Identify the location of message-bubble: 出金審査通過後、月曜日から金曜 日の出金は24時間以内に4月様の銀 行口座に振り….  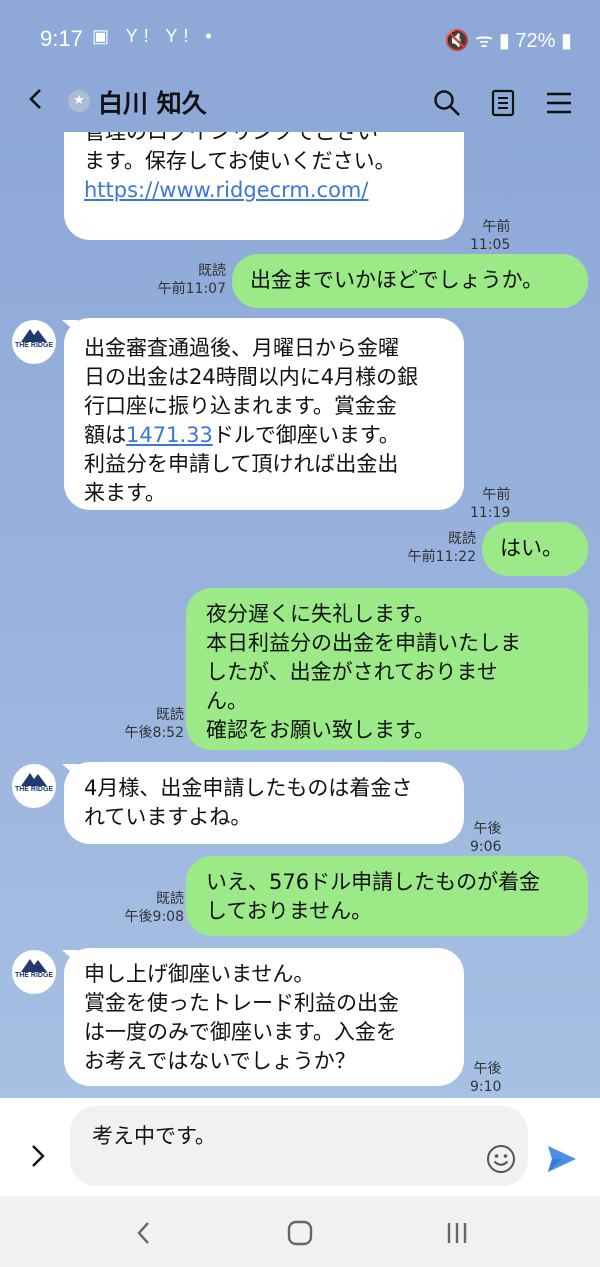
(264, 414).